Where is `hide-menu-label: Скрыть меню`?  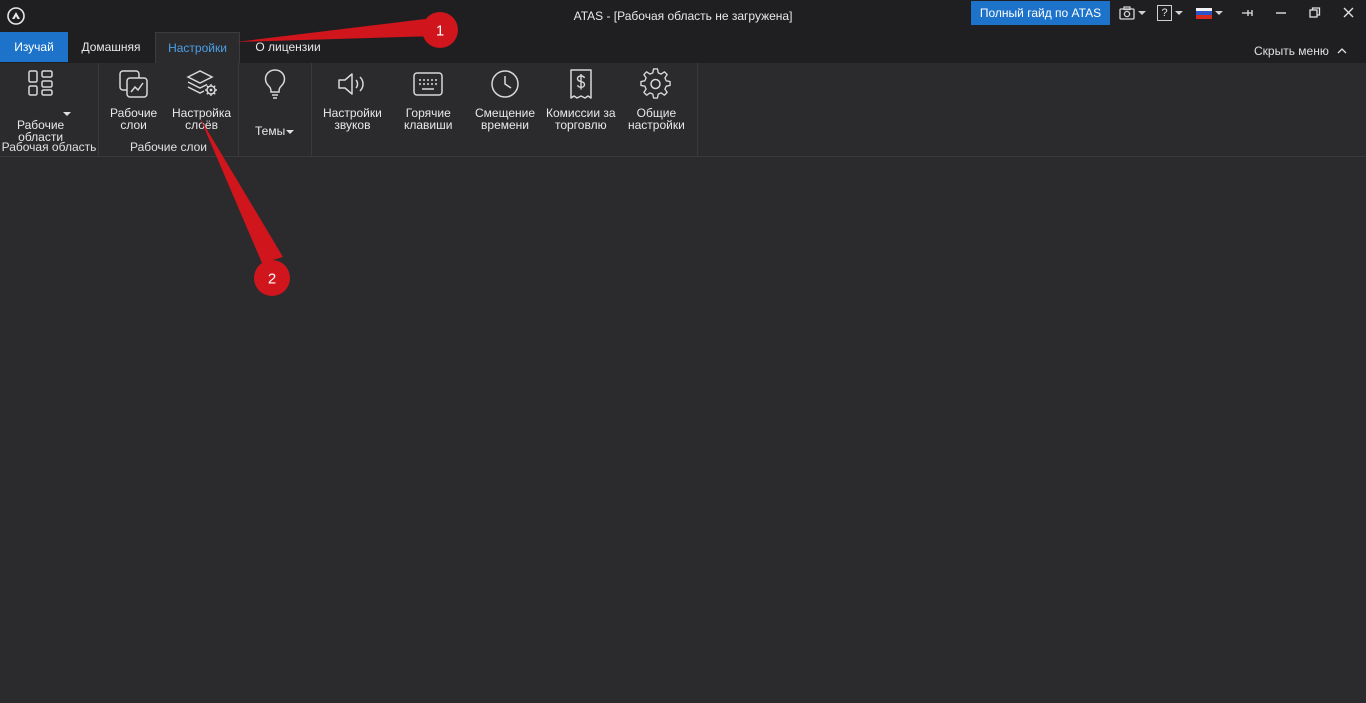 hide-menu-label: Скрыть меню is located at coordinates (1291, 51).